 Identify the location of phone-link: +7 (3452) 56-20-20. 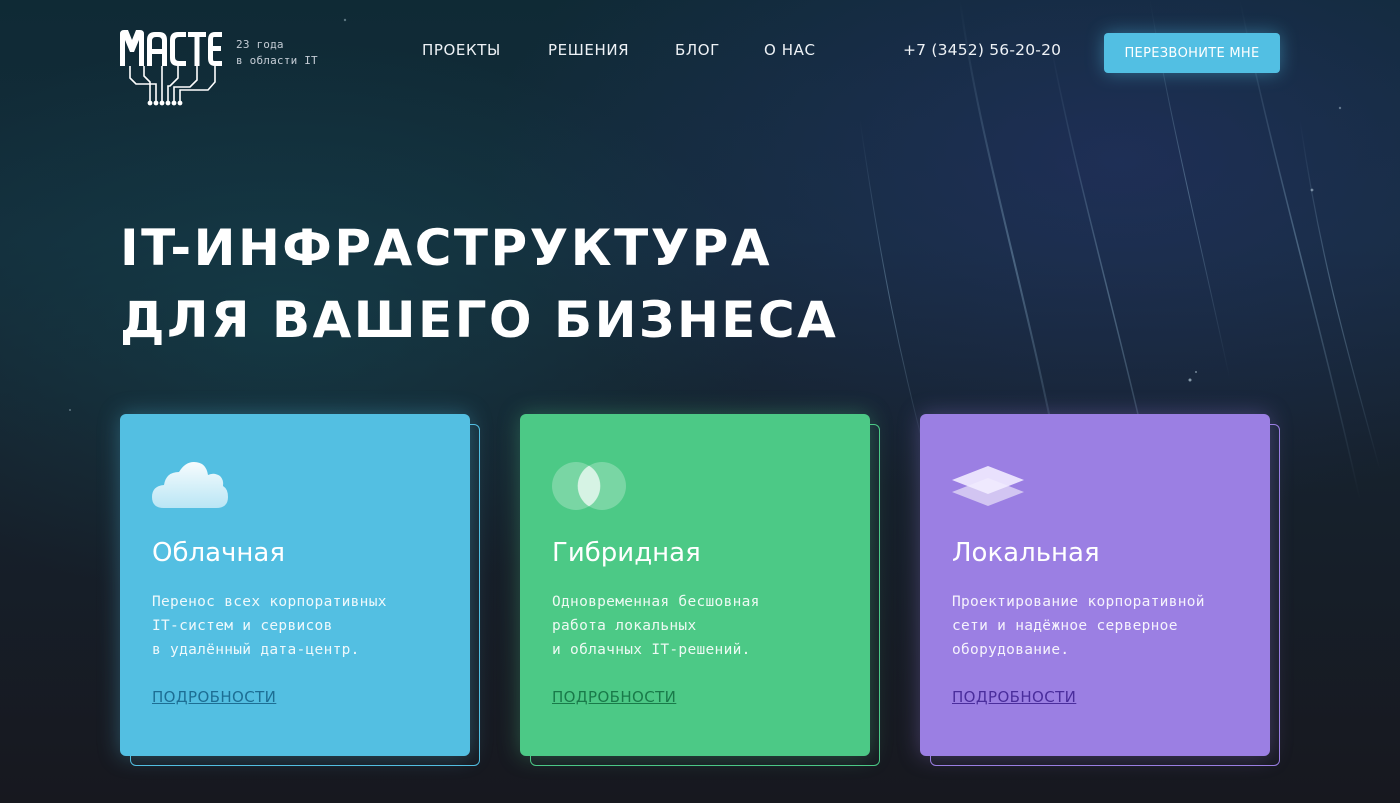
(982, 50).